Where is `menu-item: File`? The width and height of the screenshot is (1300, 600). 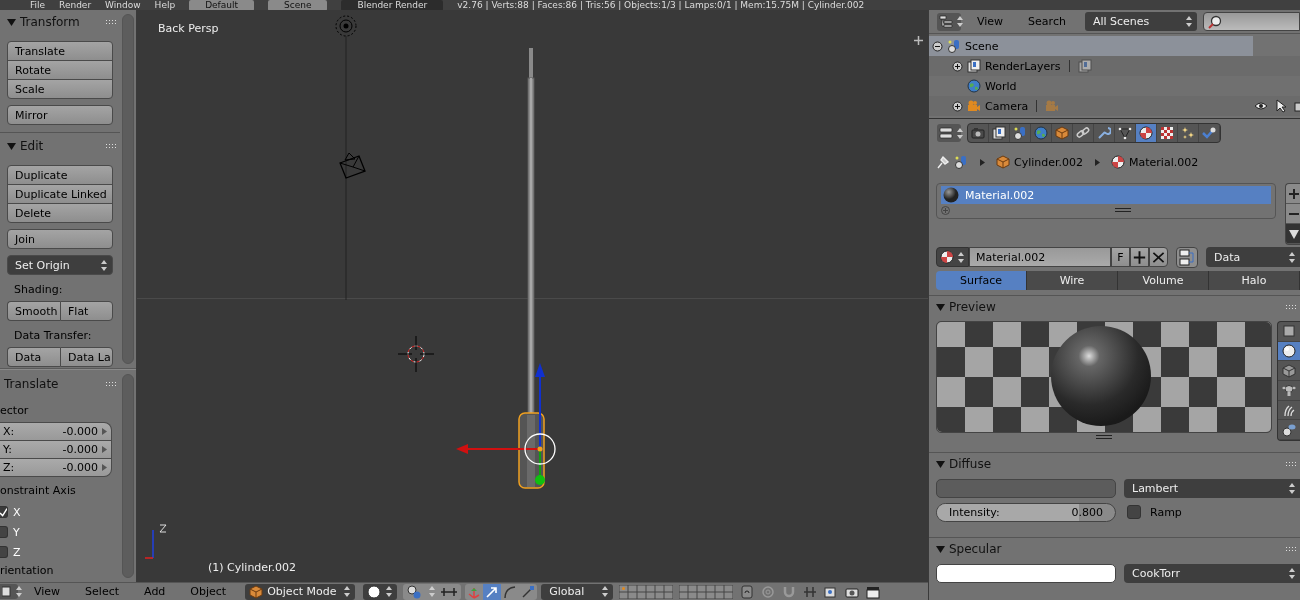 menu-item: File is located at coordinates (38, 5).